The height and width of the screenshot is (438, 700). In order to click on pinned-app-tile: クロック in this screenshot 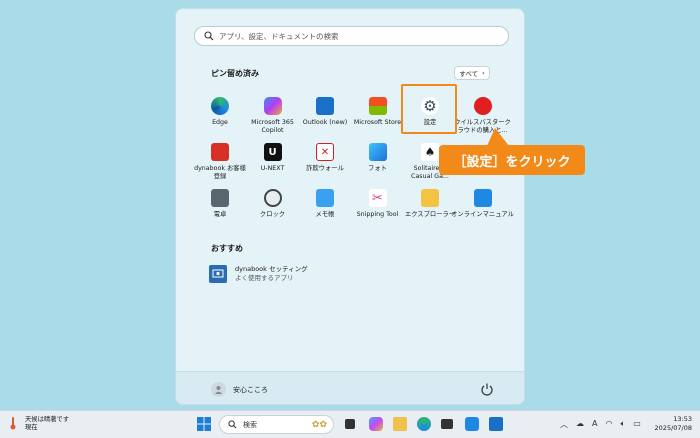, I will do `click(273, 209)`.